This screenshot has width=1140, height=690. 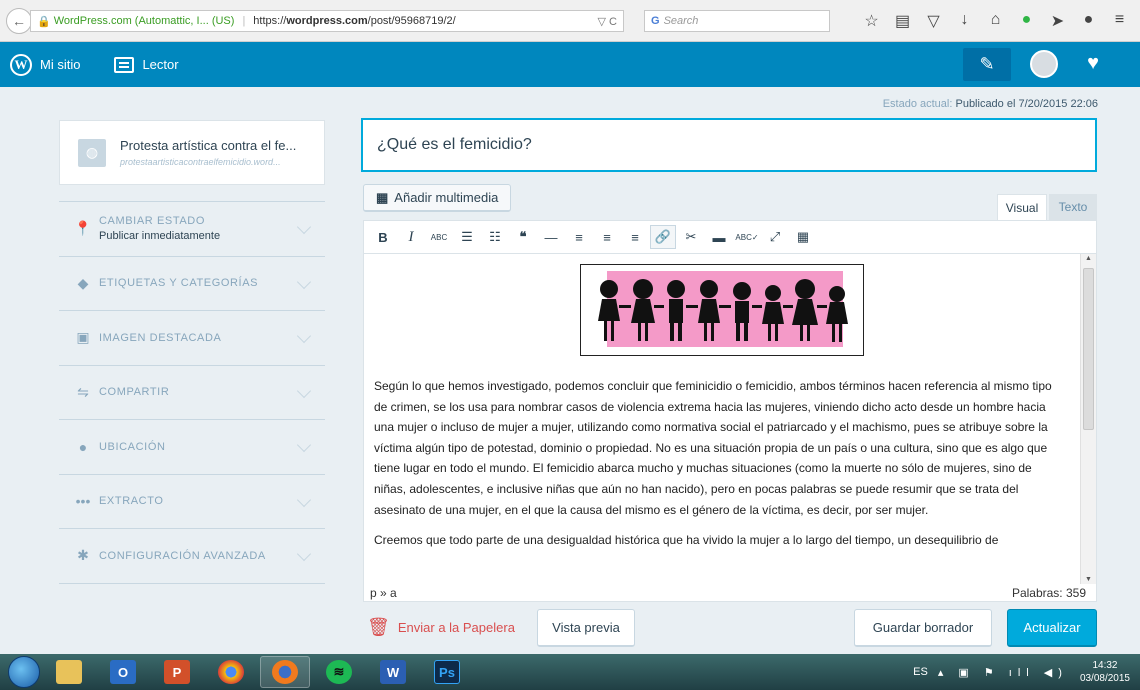 What do you see at coordinates (1003, 672) in the screenshot?
I see `tray-icons: ▴ ▣ ⚑ ıll ◀)` at bounding box center [1003, 672].